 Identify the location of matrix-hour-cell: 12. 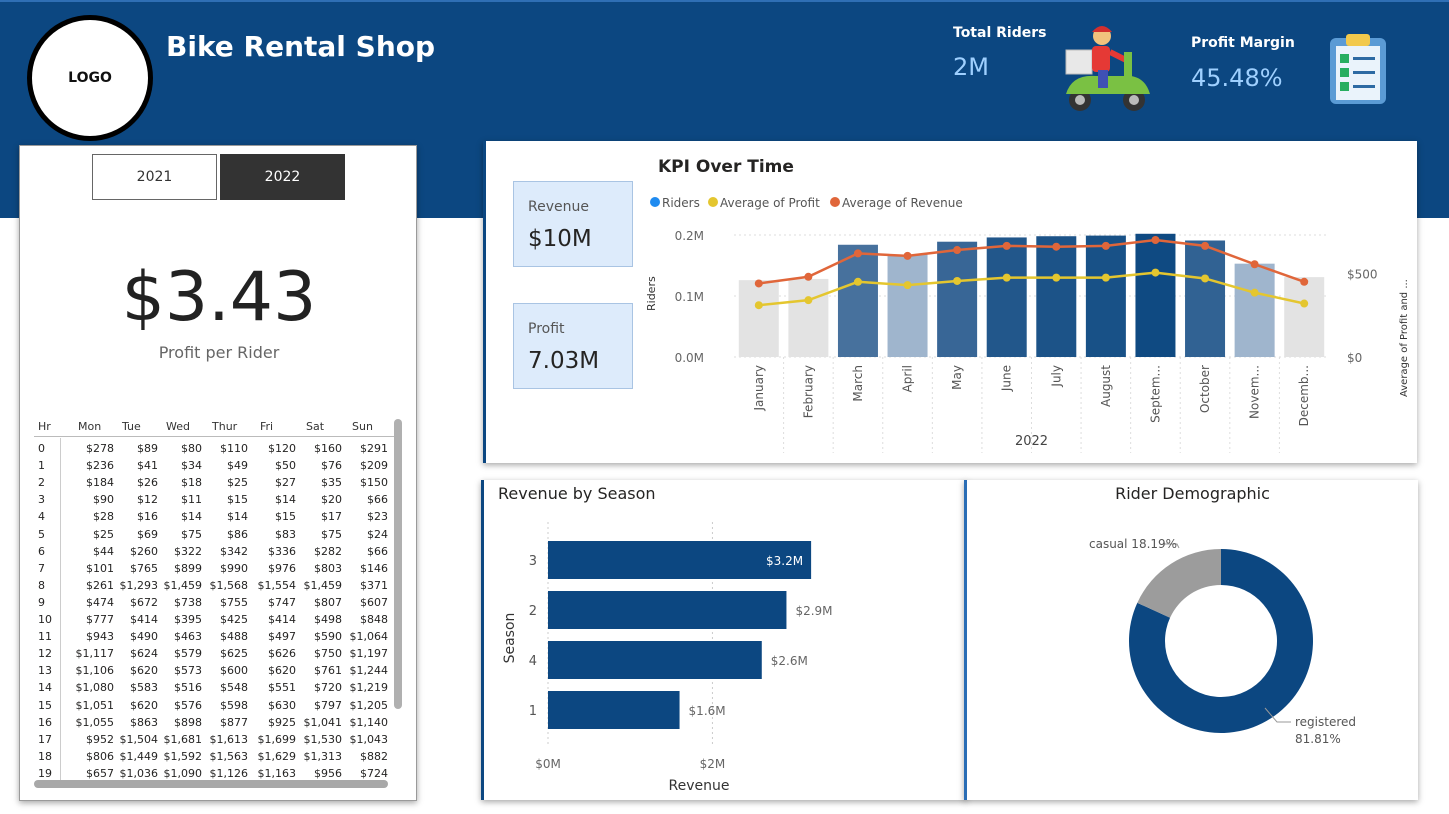
(45, 654).